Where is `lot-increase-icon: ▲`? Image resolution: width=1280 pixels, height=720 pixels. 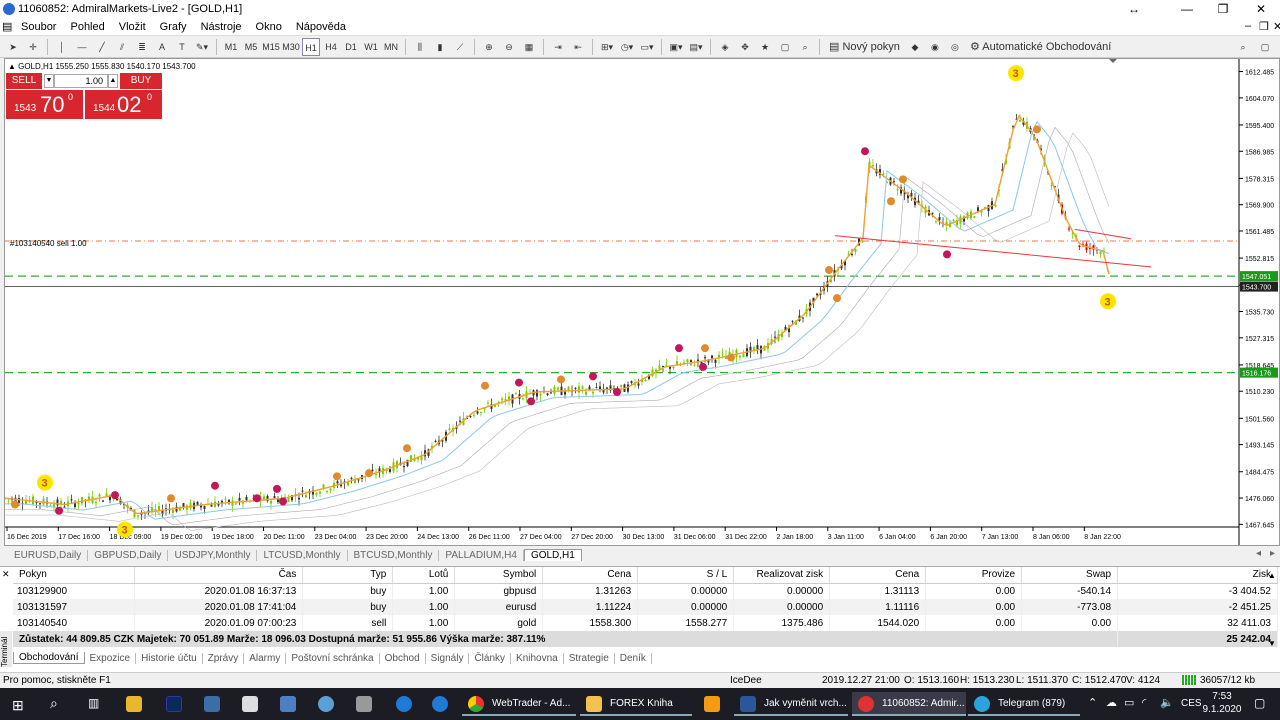 lot-increase-icon: ▲ is located at coordinates (113, 81).